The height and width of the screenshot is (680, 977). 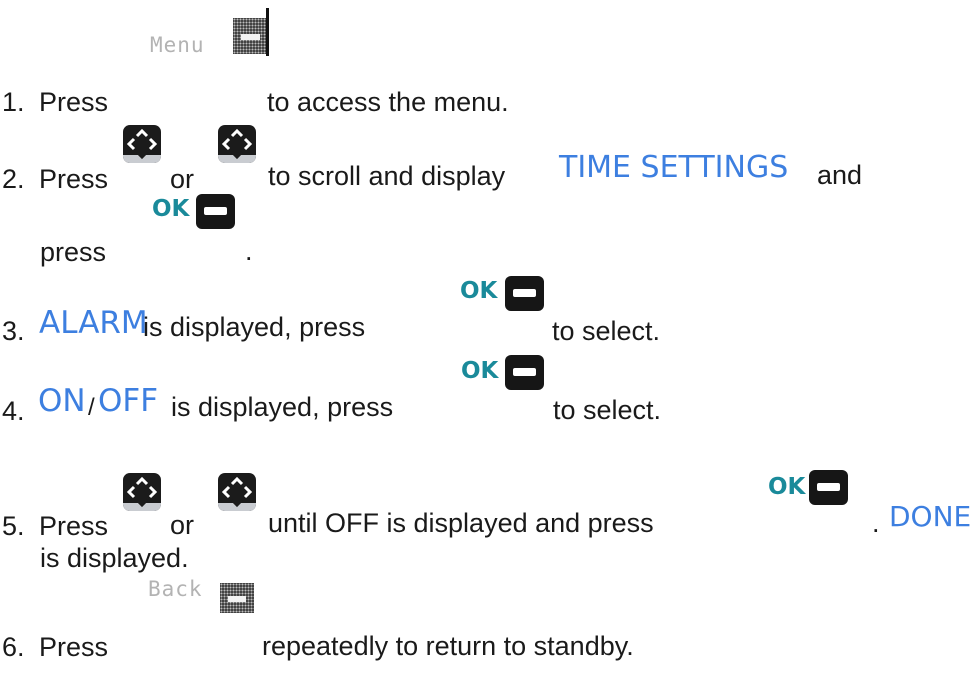 I want to click on done-label: DONE, so click(x=930, y=516).